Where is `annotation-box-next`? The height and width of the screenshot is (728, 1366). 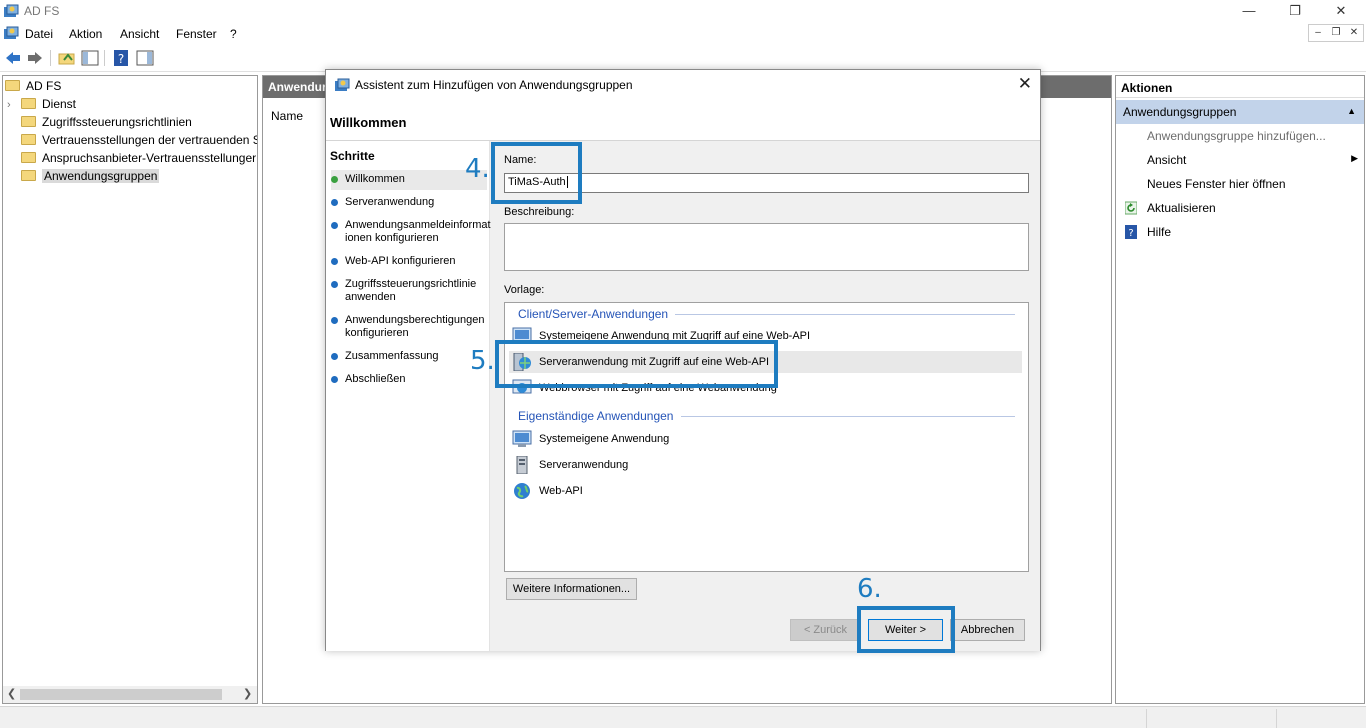
annotation-box-next is located at coordinates (906, 629).